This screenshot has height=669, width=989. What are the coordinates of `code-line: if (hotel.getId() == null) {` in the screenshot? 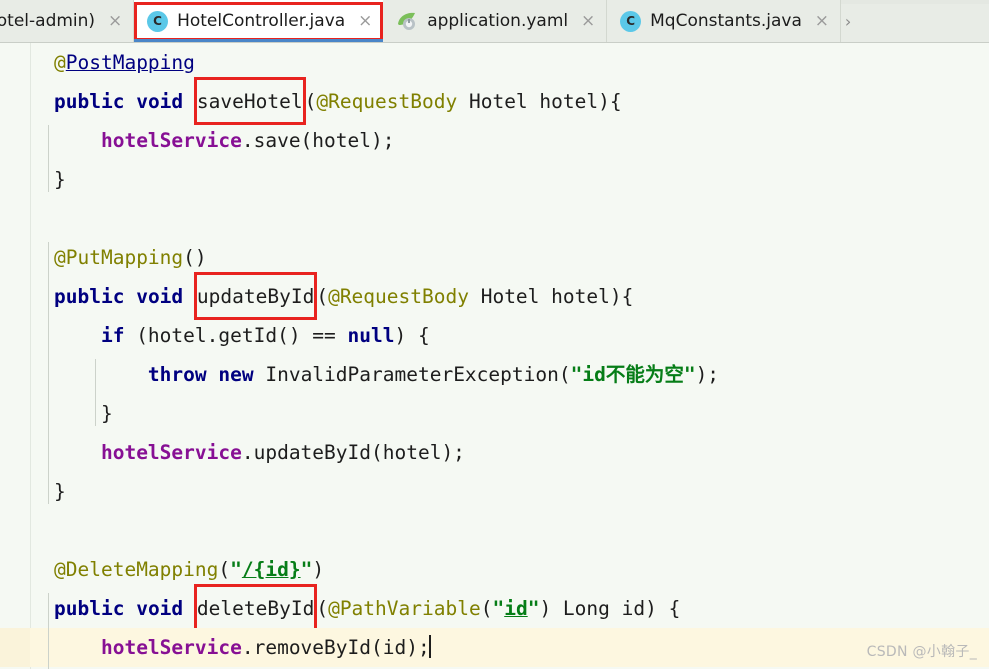 It's located at (494, 335).